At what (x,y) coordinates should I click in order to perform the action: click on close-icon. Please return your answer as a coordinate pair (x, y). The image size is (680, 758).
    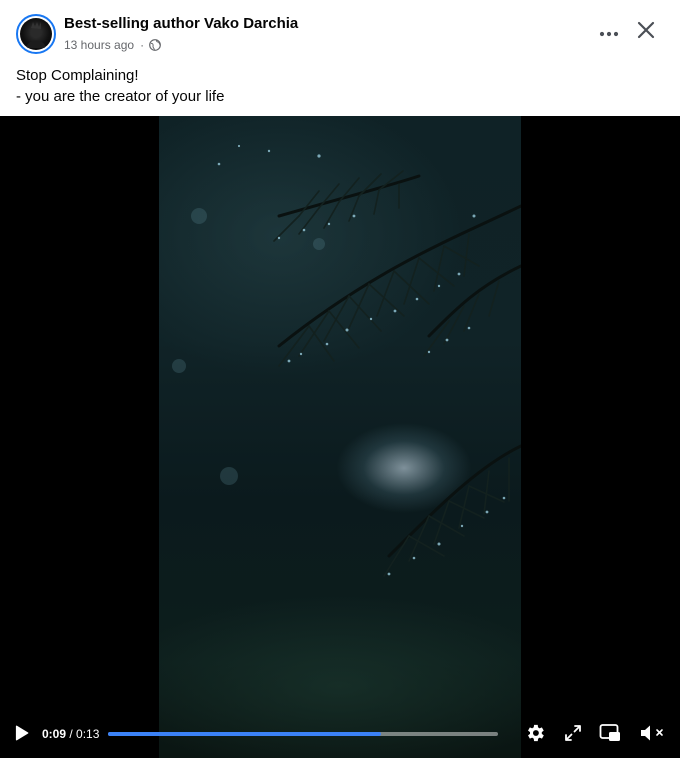
    Looking at the image, I should click on (646, 32).